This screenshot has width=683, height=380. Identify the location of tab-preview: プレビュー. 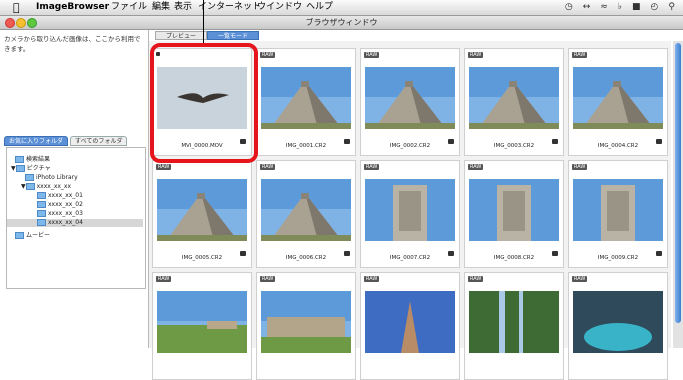
(181, 35).